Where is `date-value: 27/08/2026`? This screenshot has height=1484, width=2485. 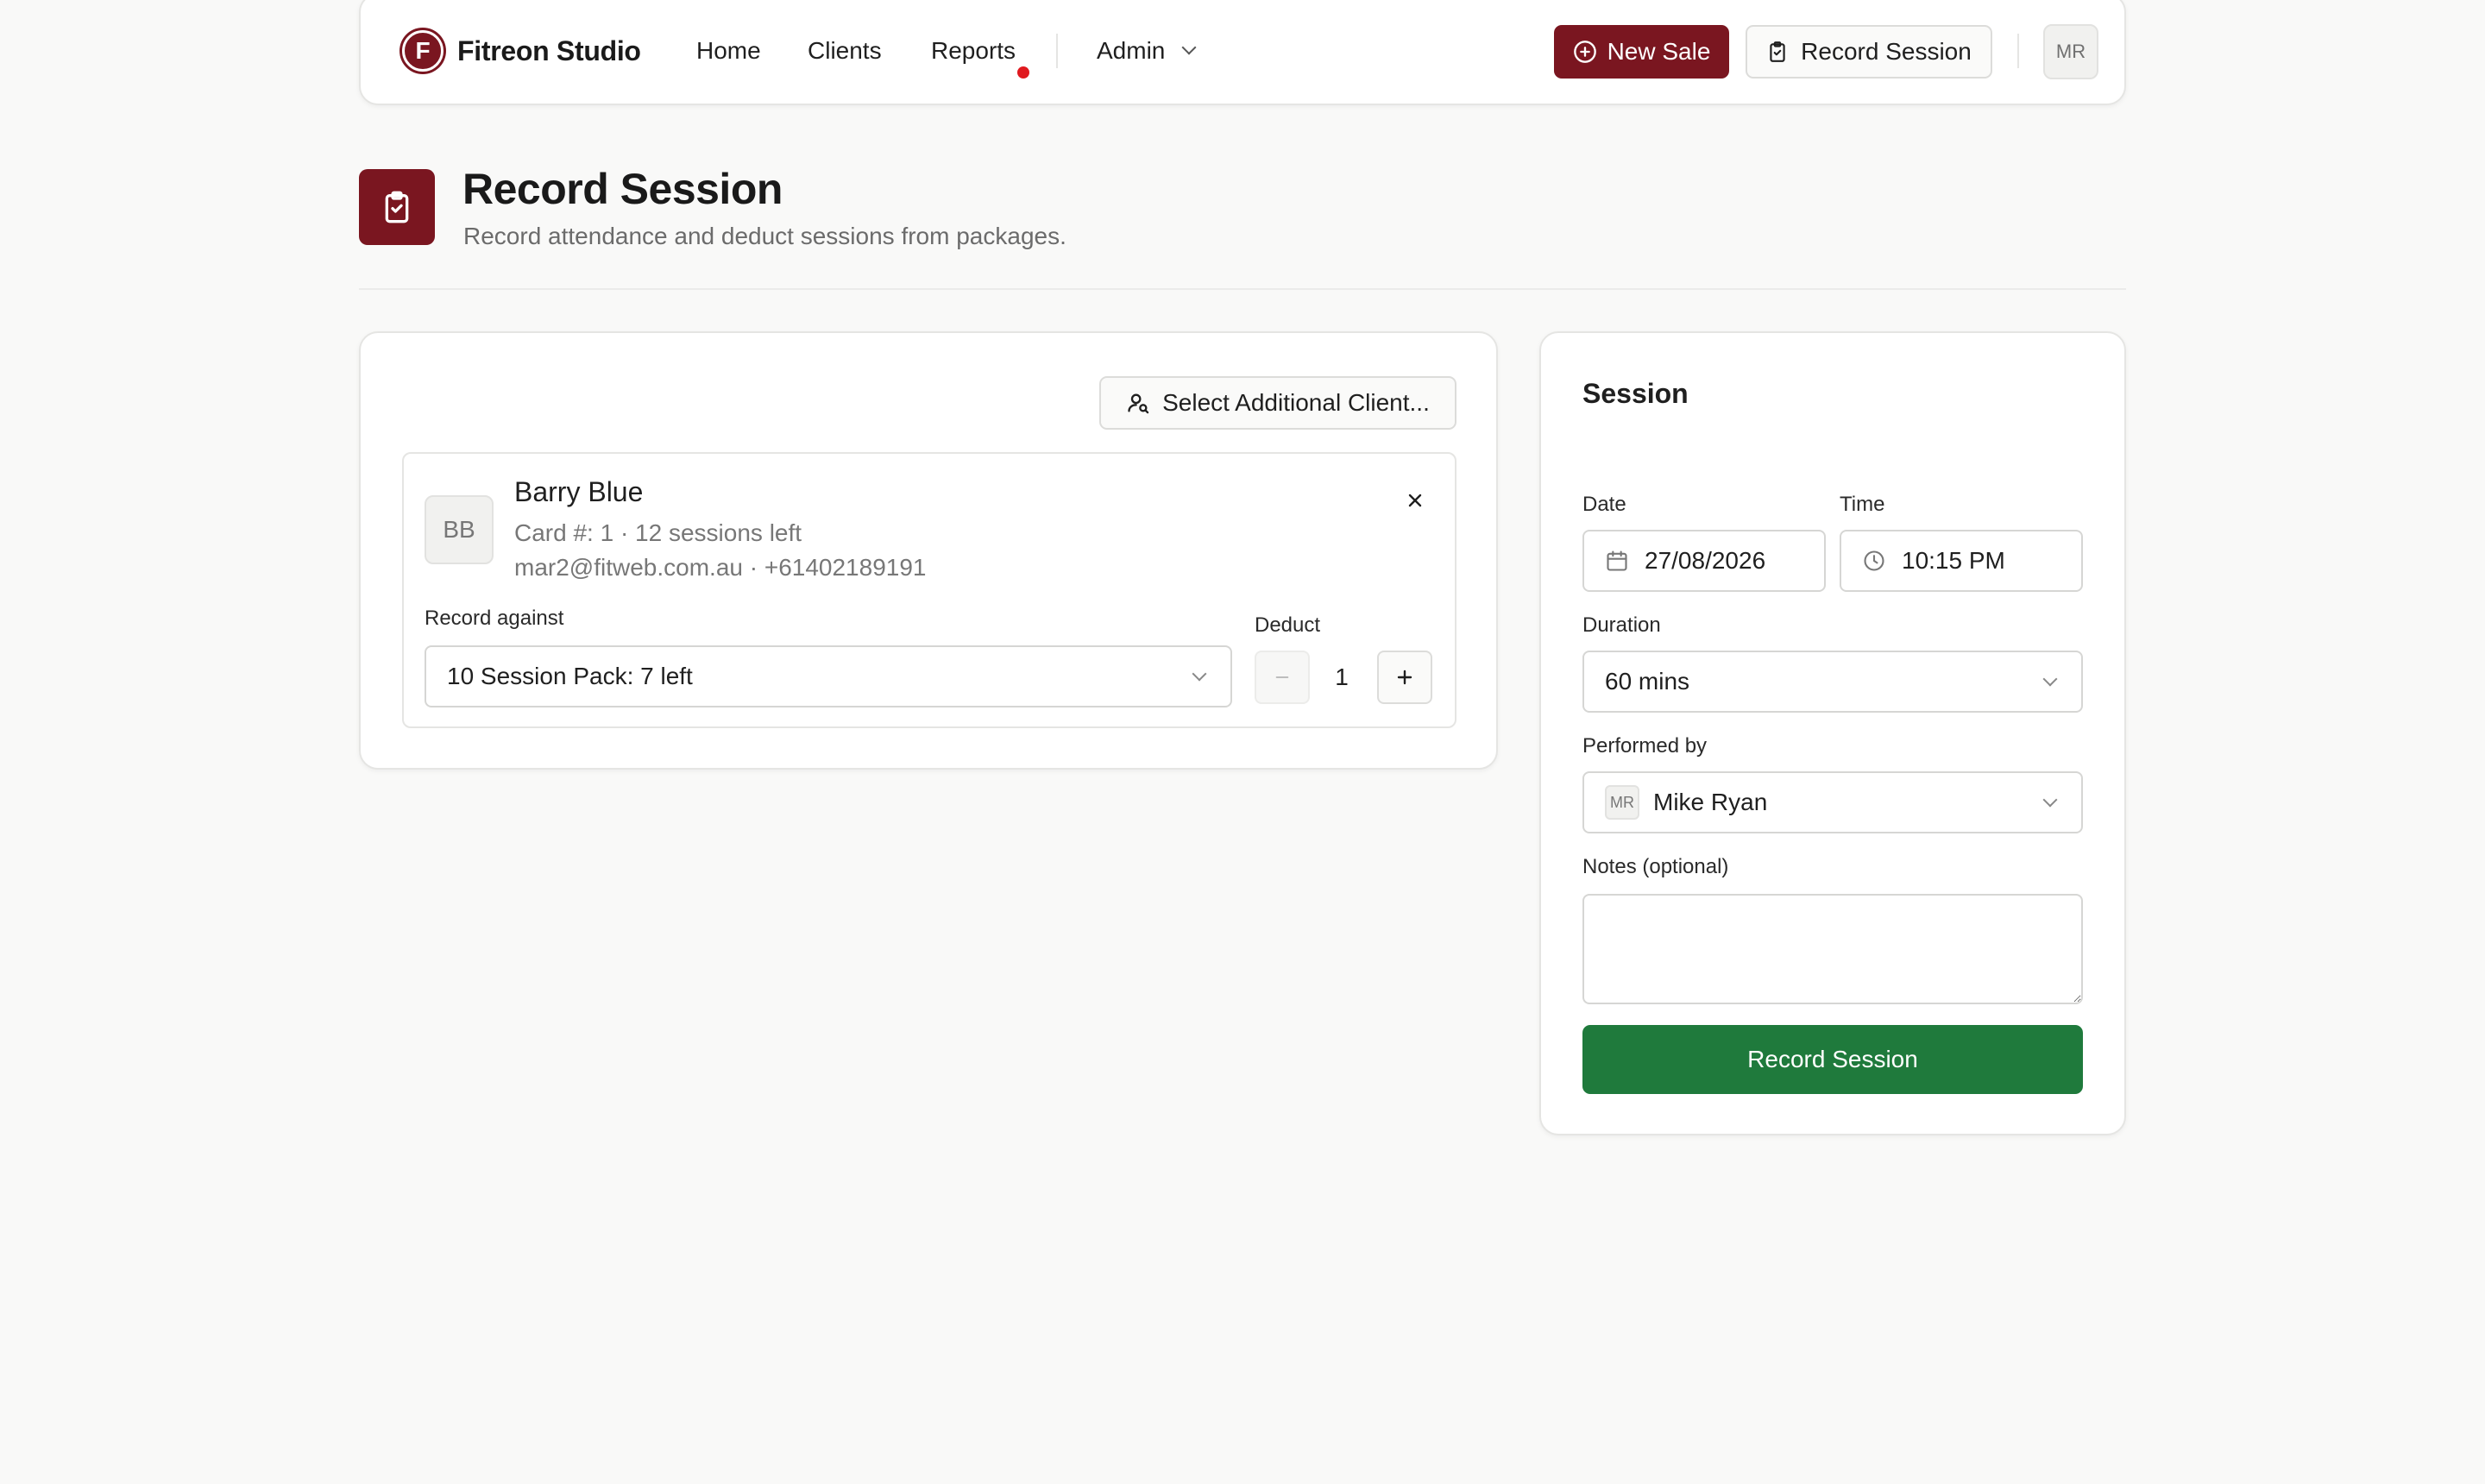
date-value: 27/08/2026 is located at coordinates (1705, 560).